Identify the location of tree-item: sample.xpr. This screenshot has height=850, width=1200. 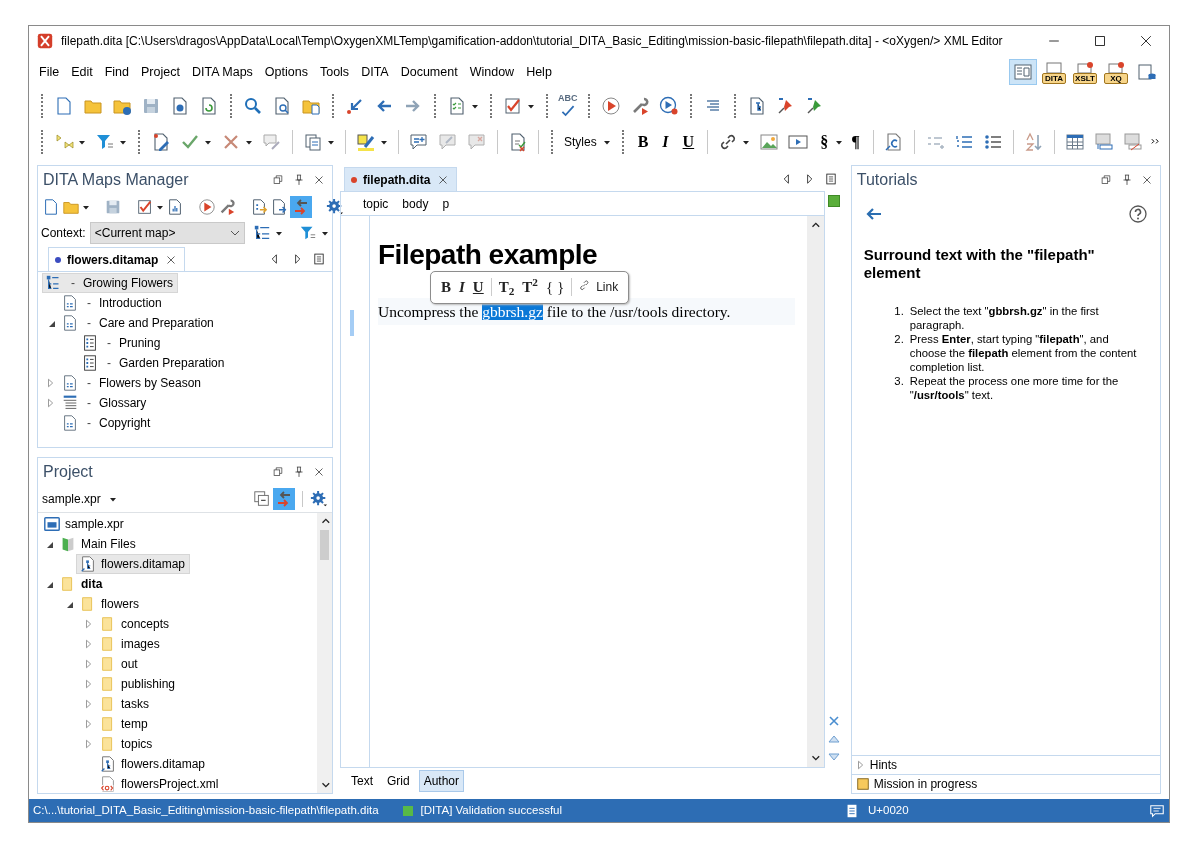
(84, 524).